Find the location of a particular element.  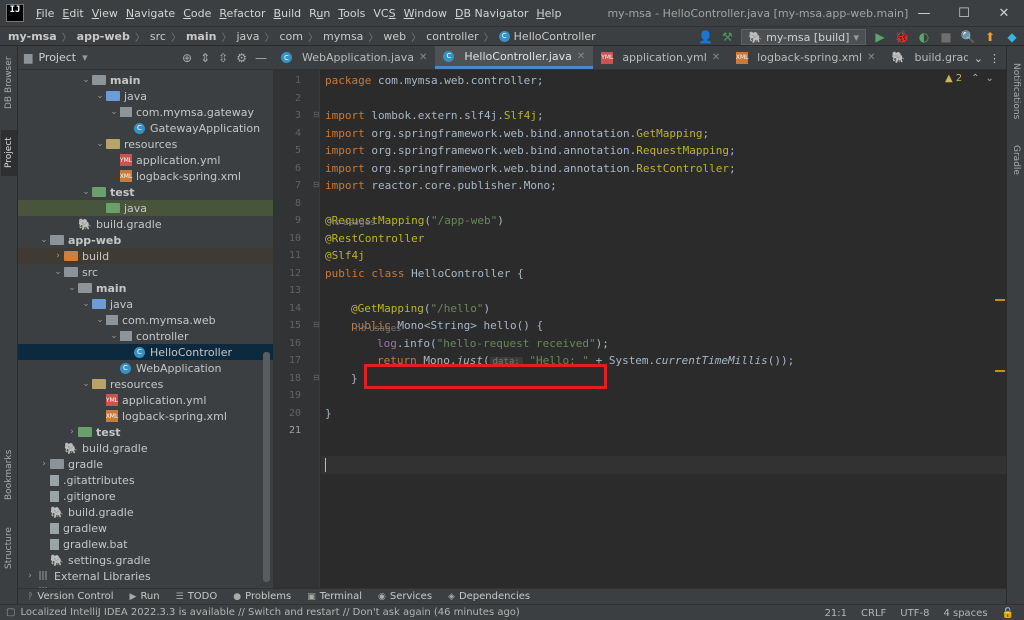

line-separator: CRLF is located at coordinates (873, 613).